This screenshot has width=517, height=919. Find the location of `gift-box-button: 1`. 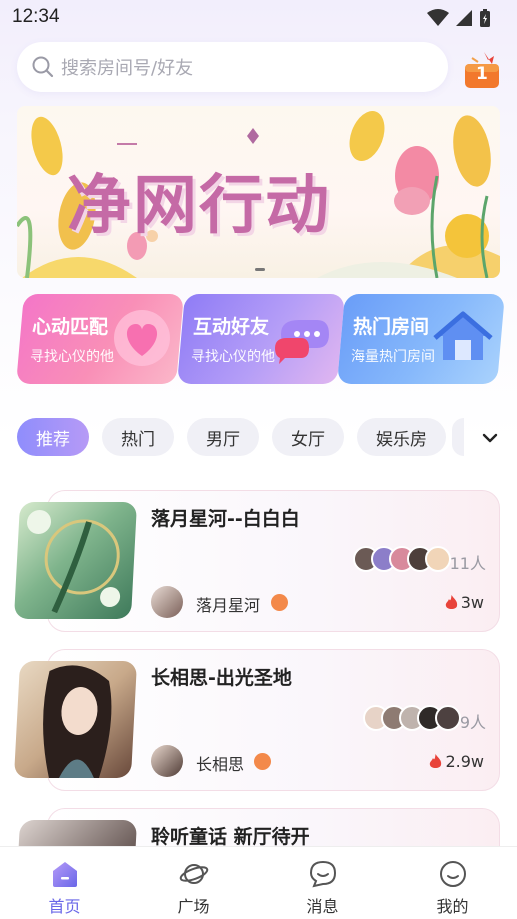

gift-box-button: 1 is located at coordinates (482, 70).